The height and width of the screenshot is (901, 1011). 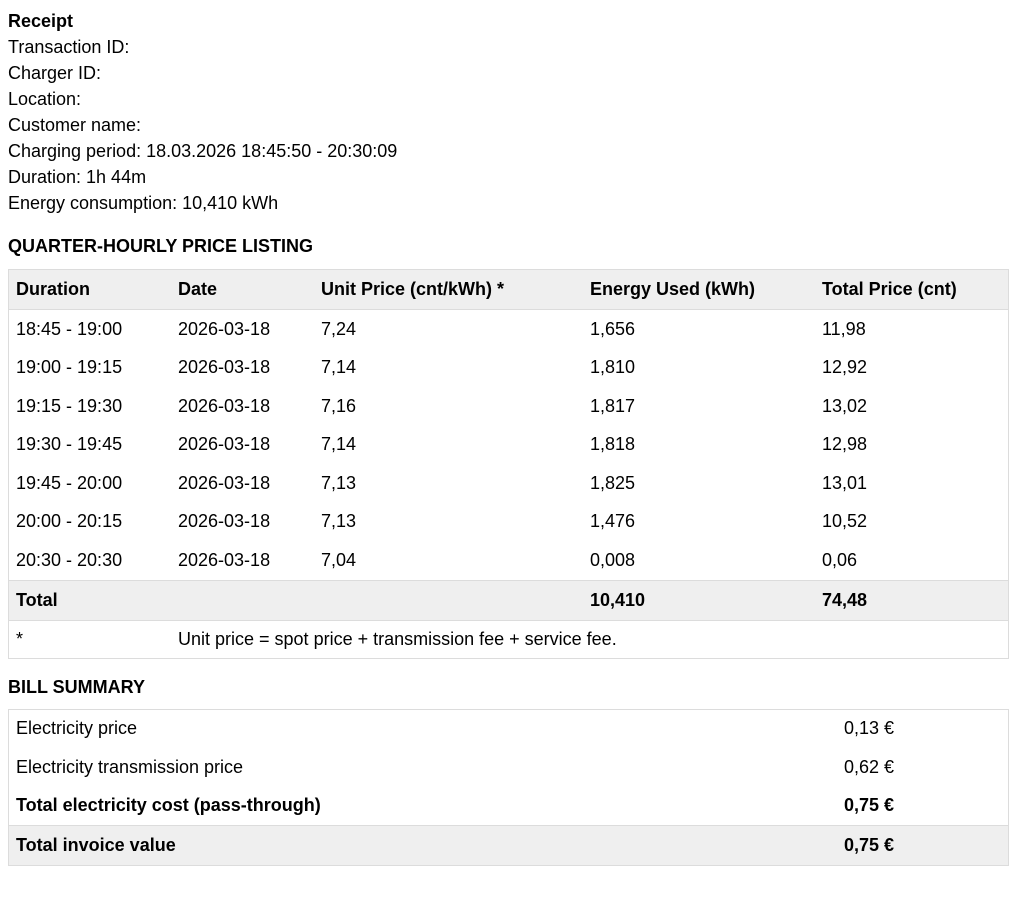 What do you see at coordinates (845, 521) in the screenshot?
I see `cell-total-price: 10,52` at bounding box center [845, 521].